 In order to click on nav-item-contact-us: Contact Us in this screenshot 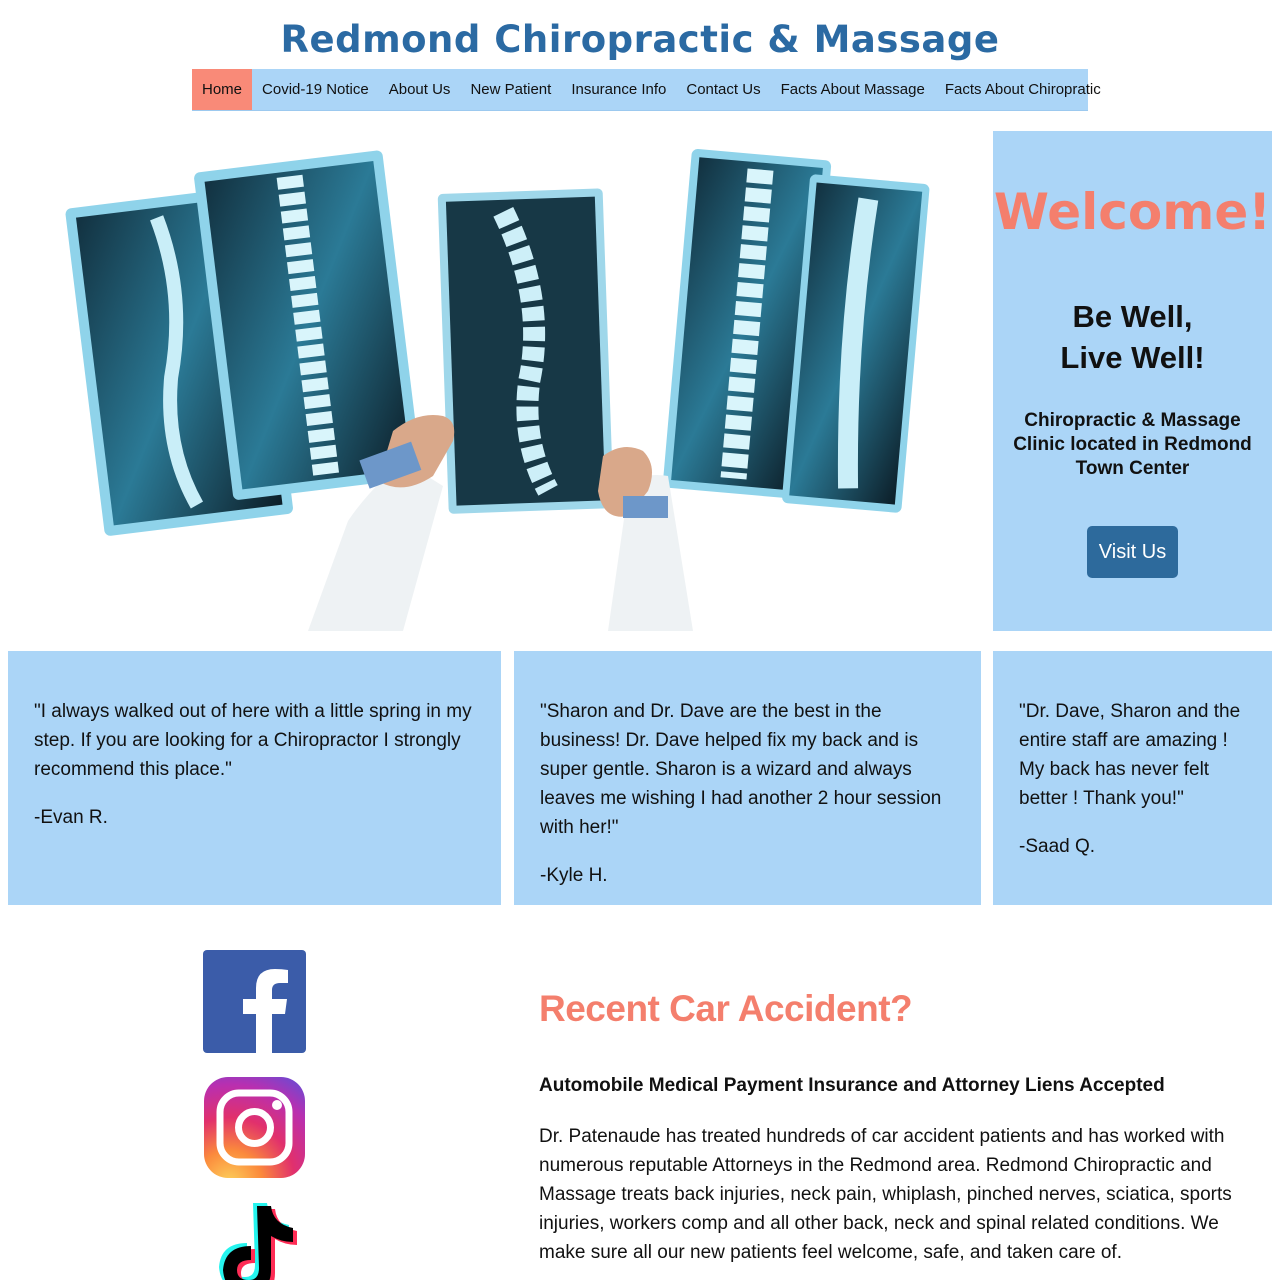, I will do `click(723, 89)`.